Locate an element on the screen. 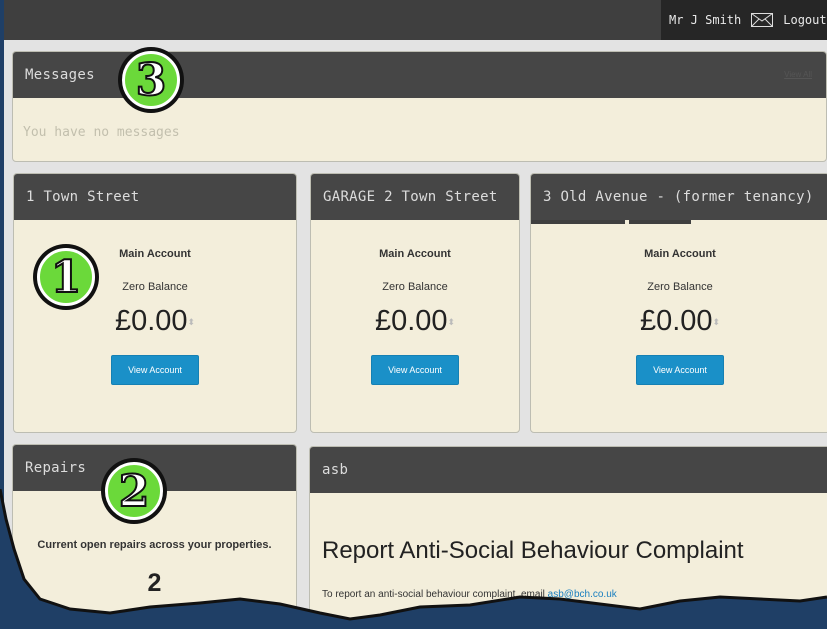 This screenshot has height=629, width=827. number-badge-3: 3 is located at coordinates (151, 80).